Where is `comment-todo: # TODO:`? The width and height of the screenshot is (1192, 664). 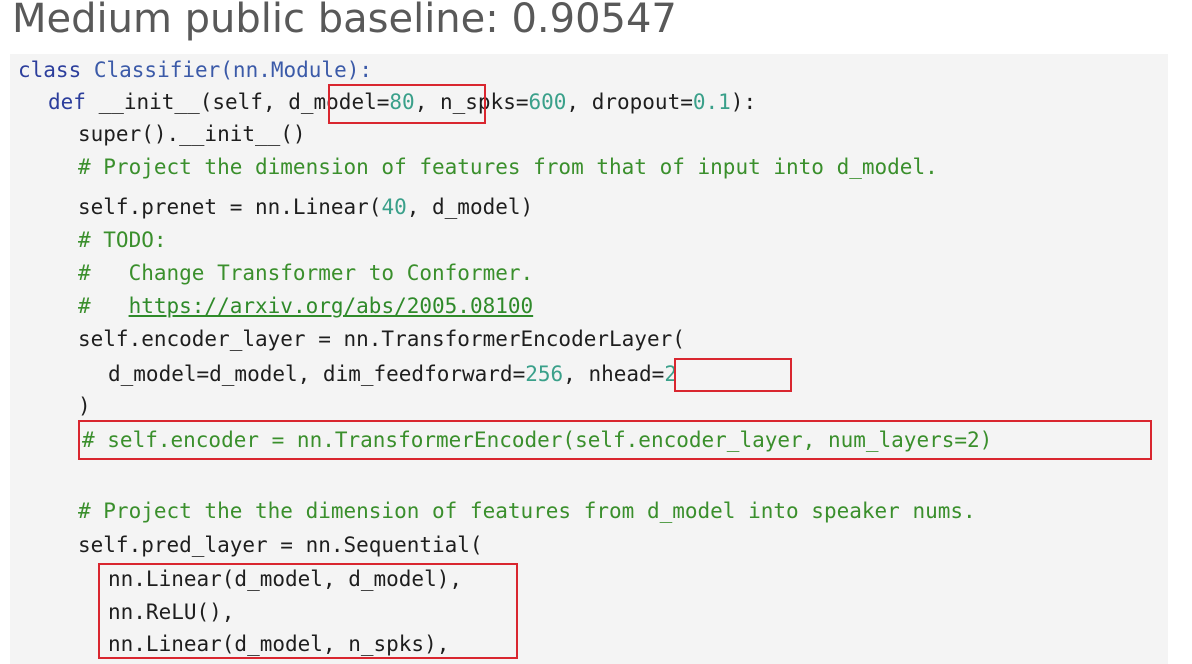 comment-todo: # TODO: is located at coordinates (122, 240).